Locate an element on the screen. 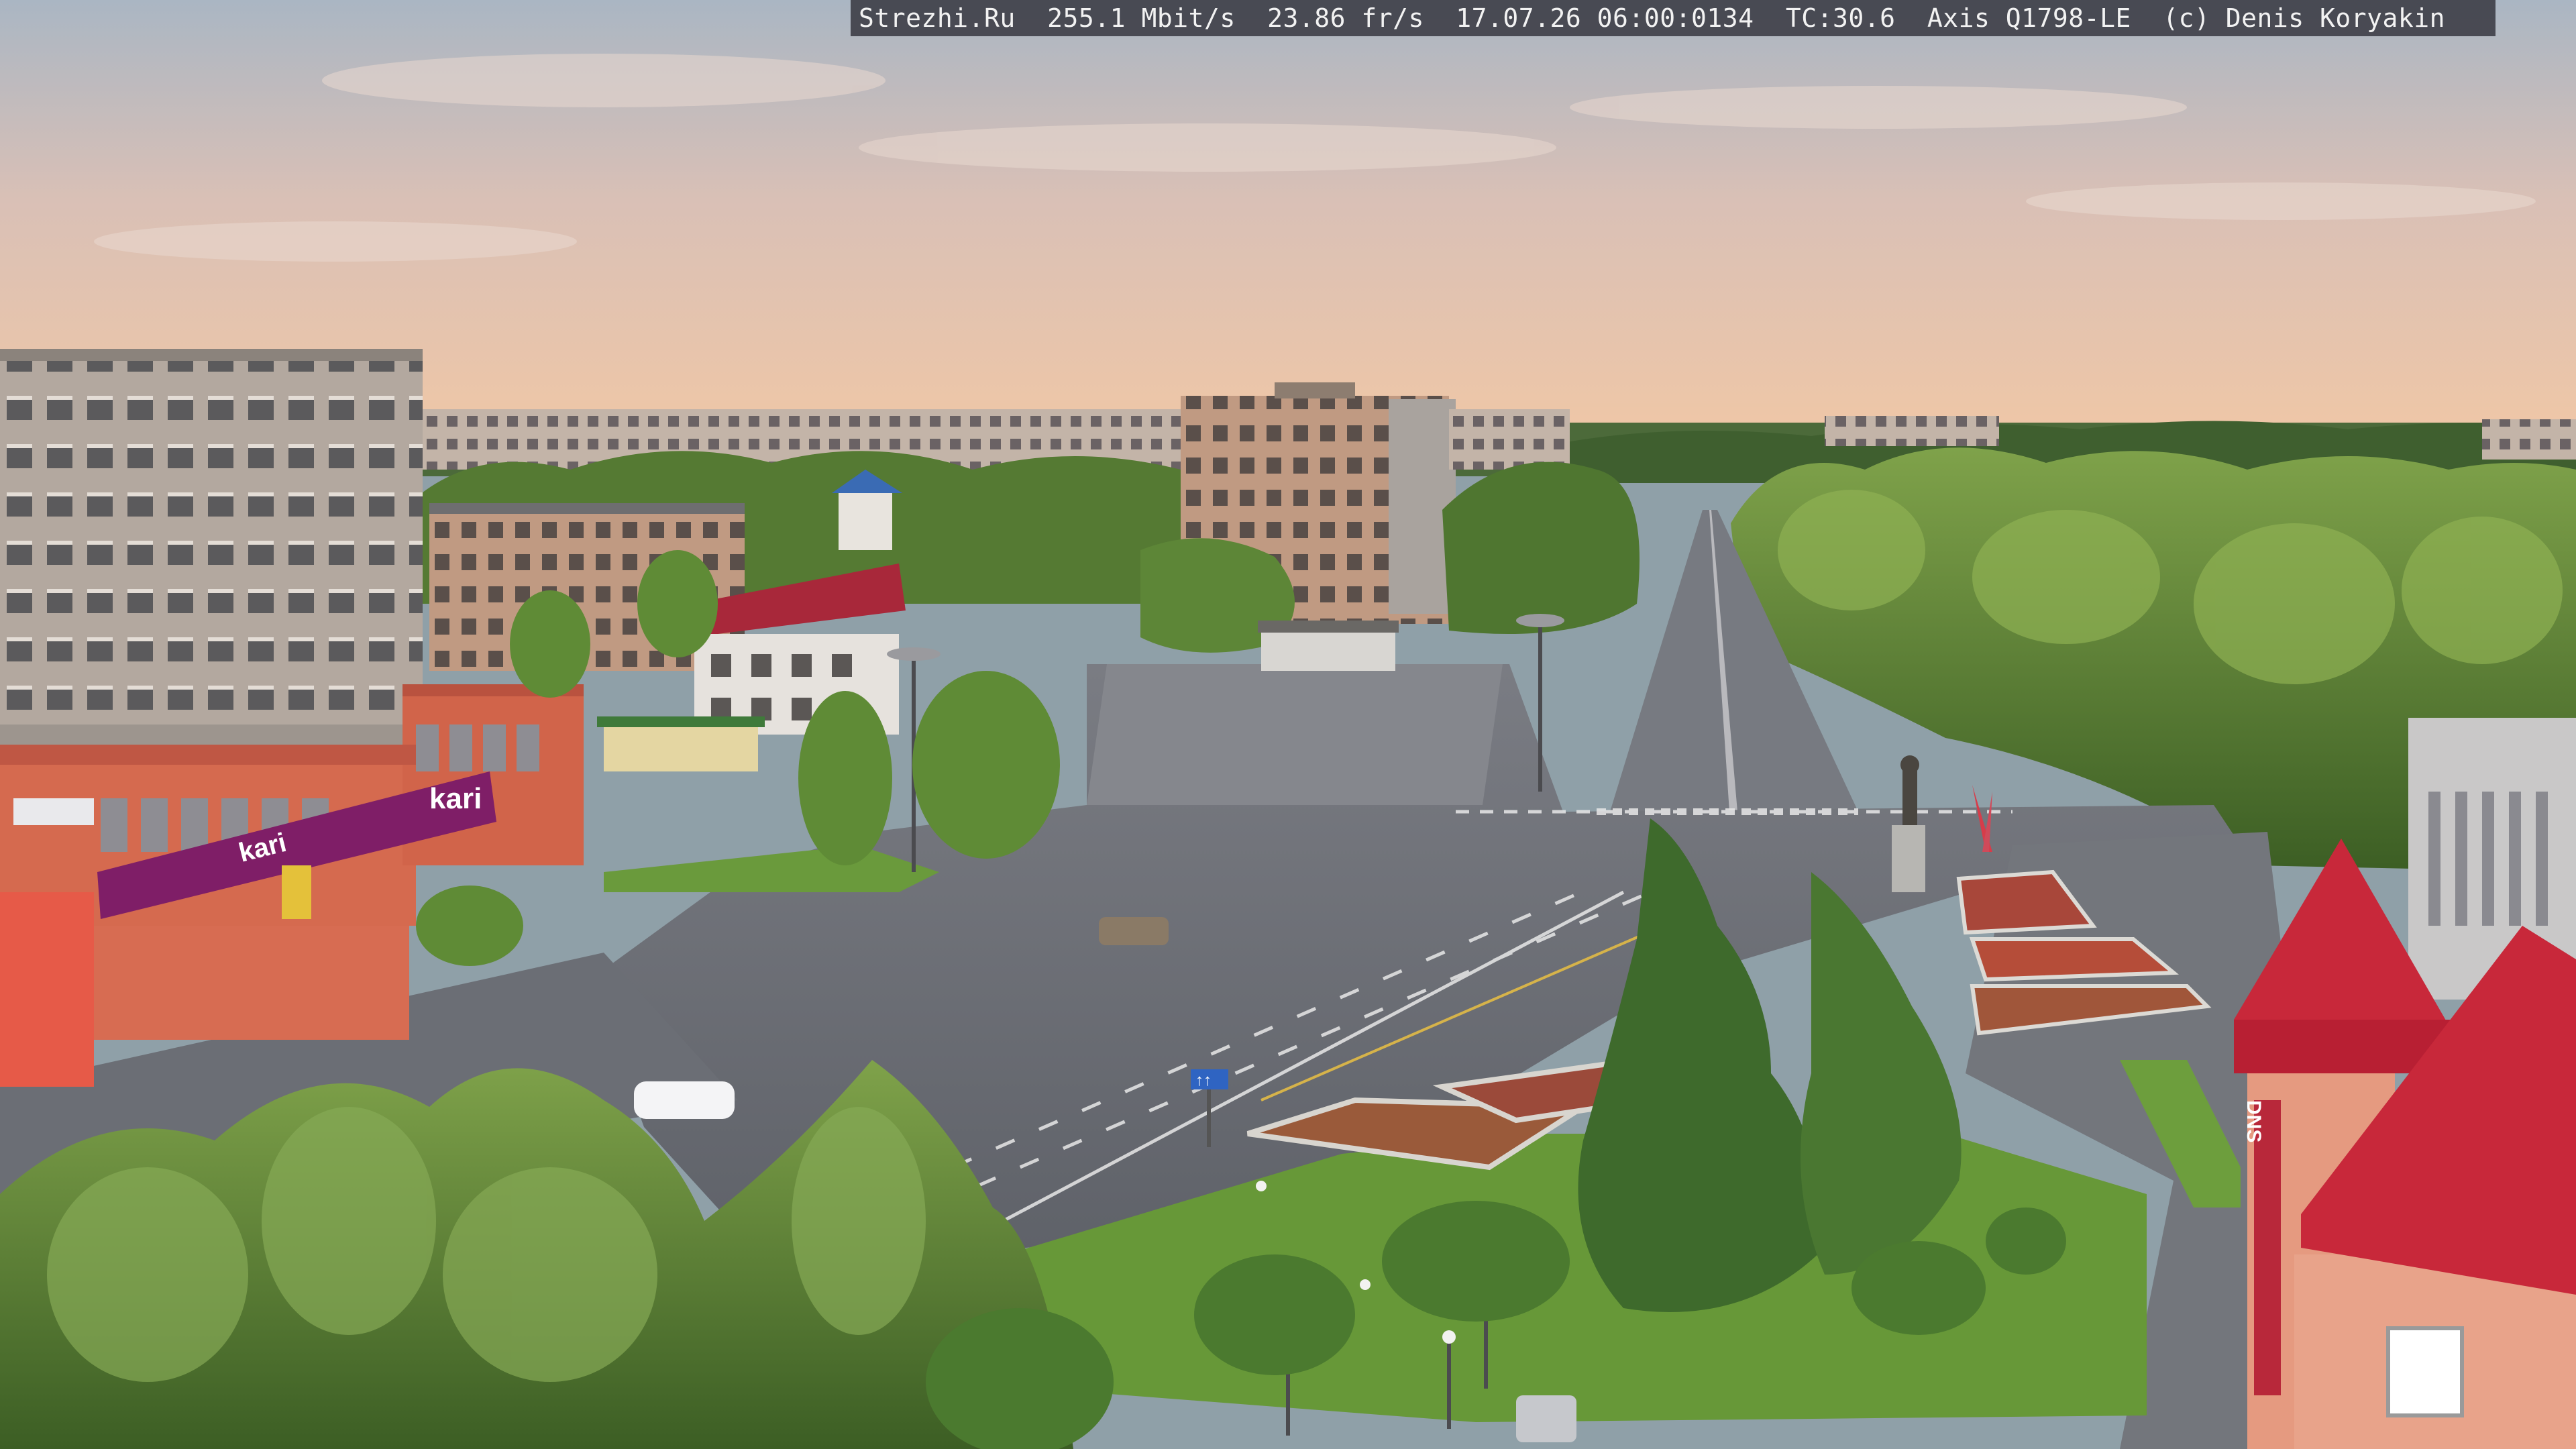 The height and width of the screenshot is (1449, 2576). osd-timestamp: 17.07.26 06:00:0134 is located at coordinates (1605, 18).